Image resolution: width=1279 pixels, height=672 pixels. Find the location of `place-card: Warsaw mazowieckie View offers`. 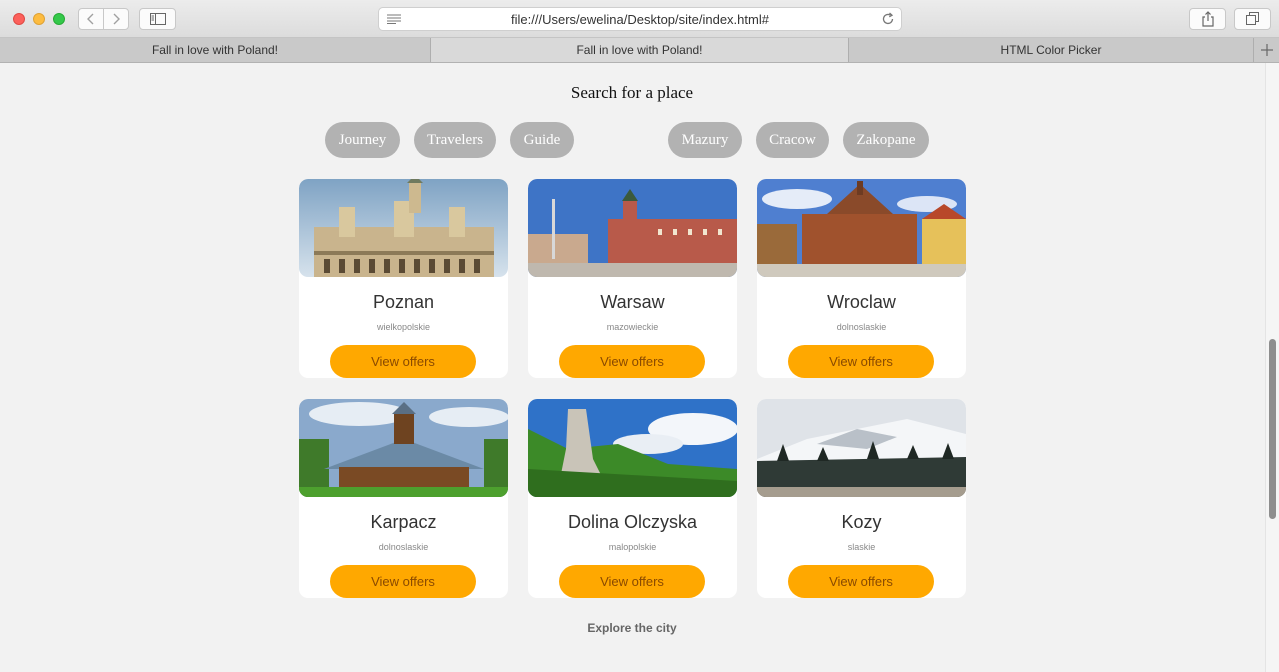

place-card: Warsaw mazowieckie View offers is located at coordinates (632, 278).